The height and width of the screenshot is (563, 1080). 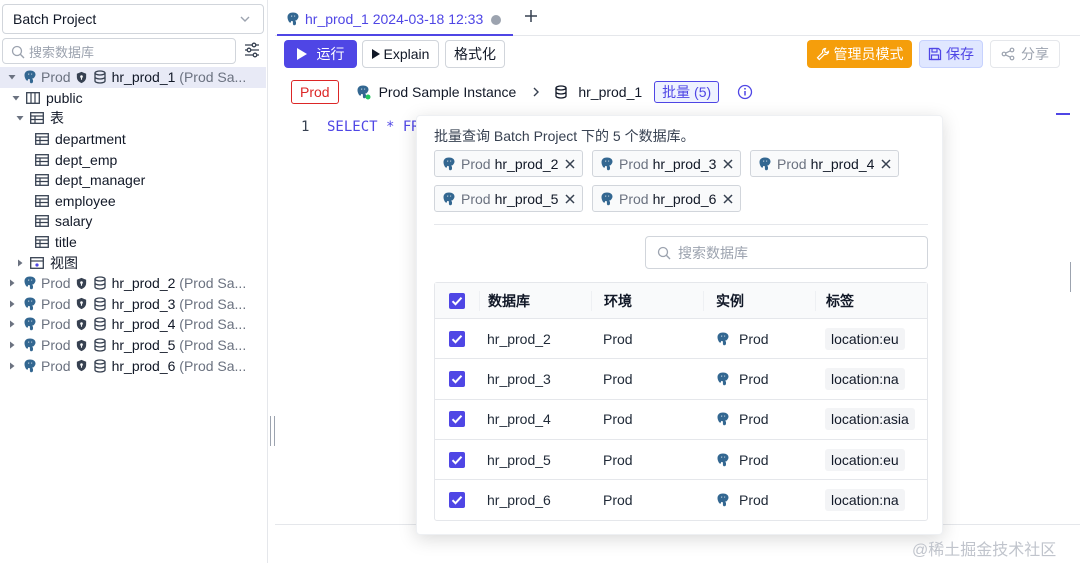 I want to click on cell-label: location:asia, so click(x=870, y=419).